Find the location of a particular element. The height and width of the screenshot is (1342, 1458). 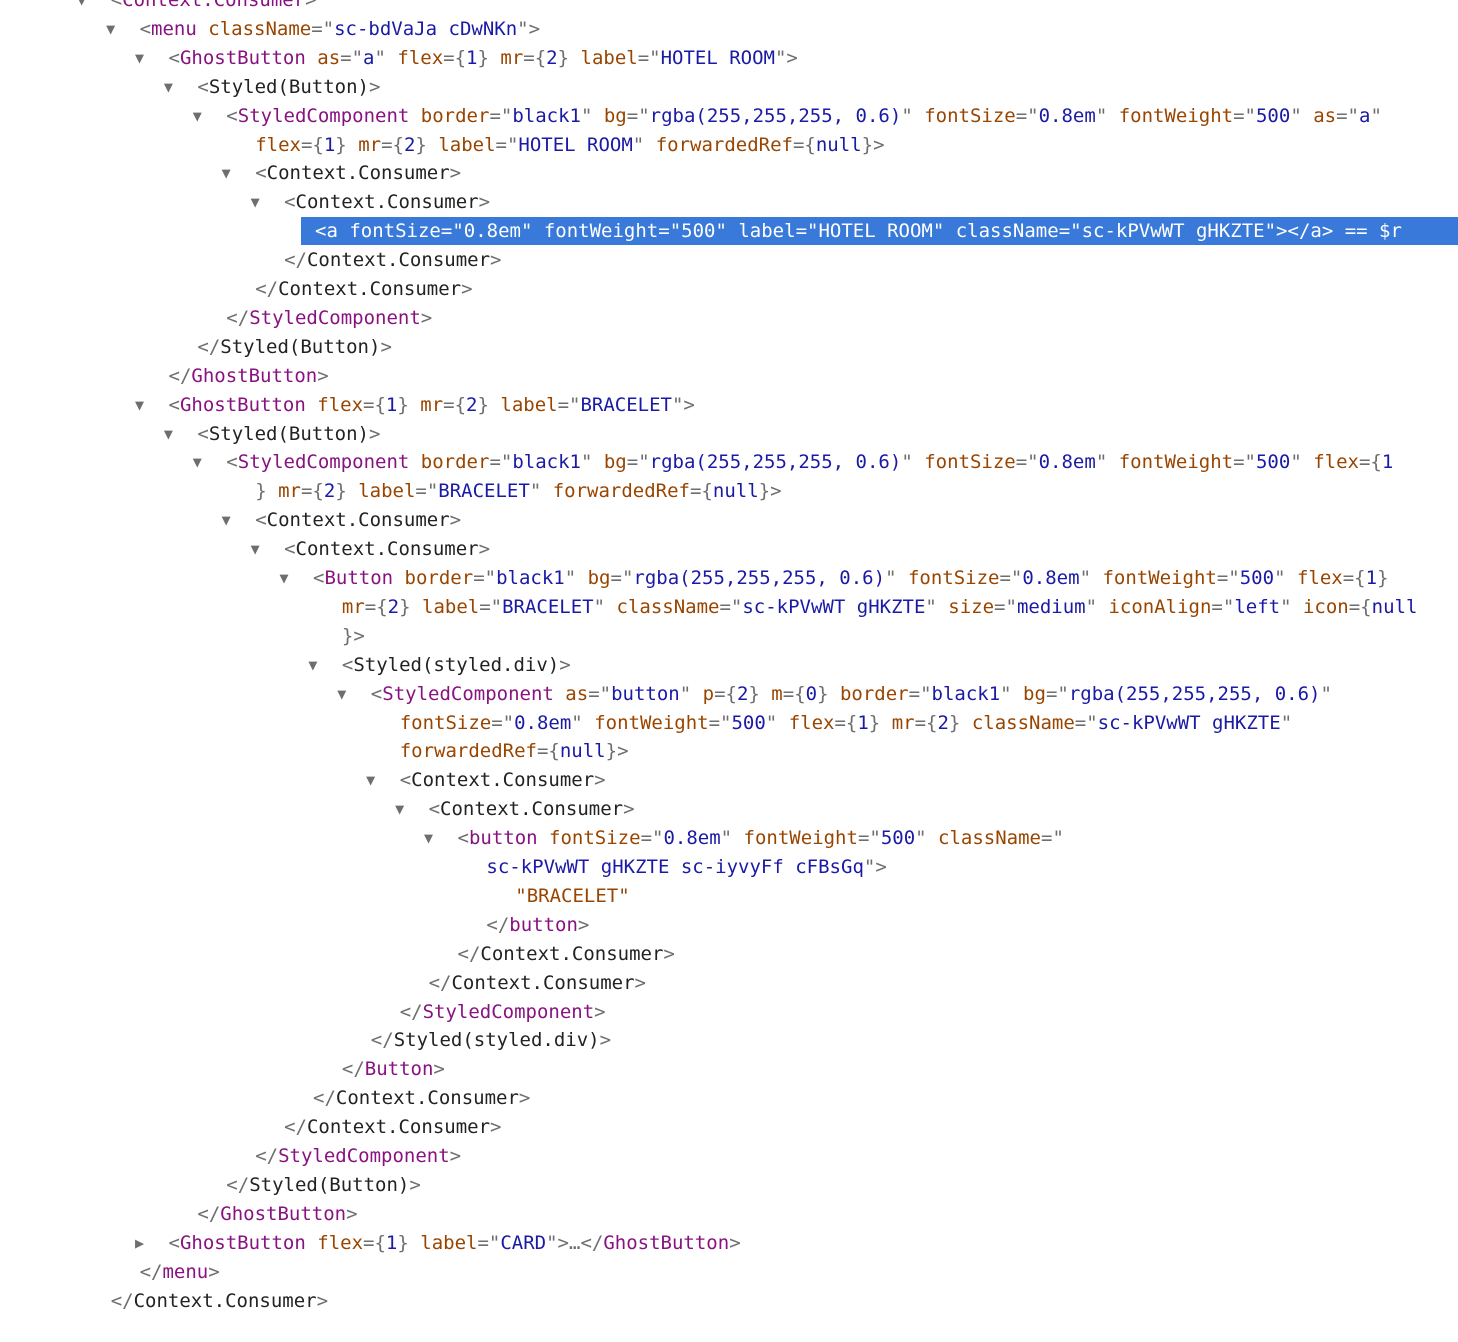

tree-row-code: </GhostButton> is located at coordinates (277, 1214).